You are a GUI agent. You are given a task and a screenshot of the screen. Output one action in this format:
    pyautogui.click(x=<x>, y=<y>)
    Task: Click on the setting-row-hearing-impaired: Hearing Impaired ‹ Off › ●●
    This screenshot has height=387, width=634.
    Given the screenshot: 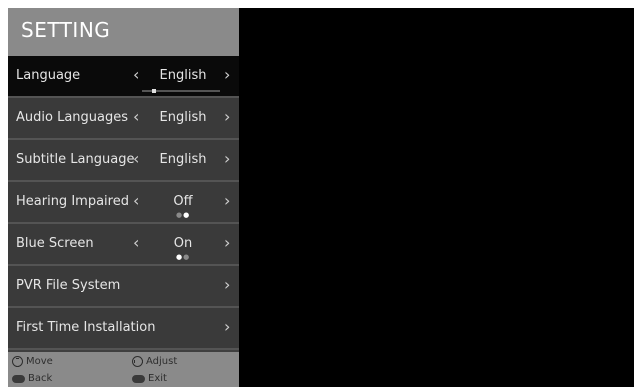 What is the action you would take?
    pyautogui.click(x=123, y=203)
    